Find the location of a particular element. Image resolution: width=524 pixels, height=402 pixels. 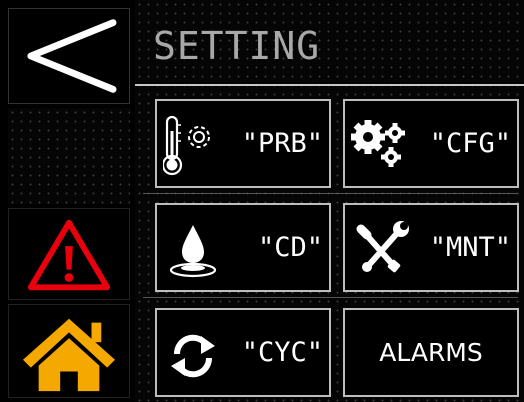

gears-icon is located at coordinates (378, 143).